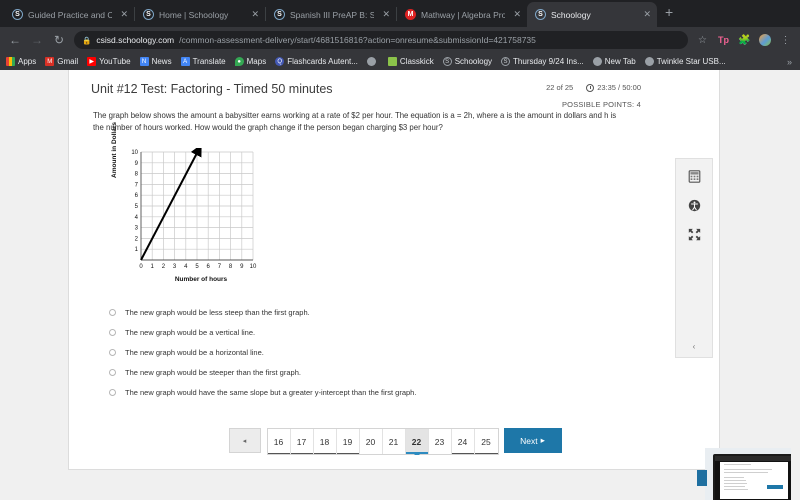  Describe the element at coordinates (694, 258) in the screenshot. I see `tool-rail: ‹` at that location.